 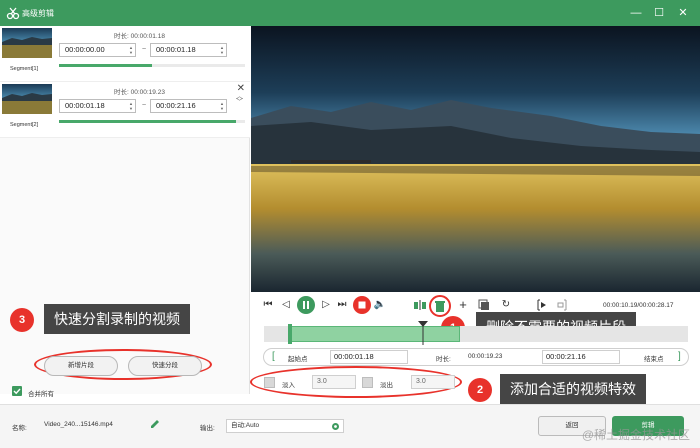 What do you see at coordinates (139, 36) in the screenshot?
I see `segment-duration: 时长: 00:00:01.18` at bounding box center [139, 36].